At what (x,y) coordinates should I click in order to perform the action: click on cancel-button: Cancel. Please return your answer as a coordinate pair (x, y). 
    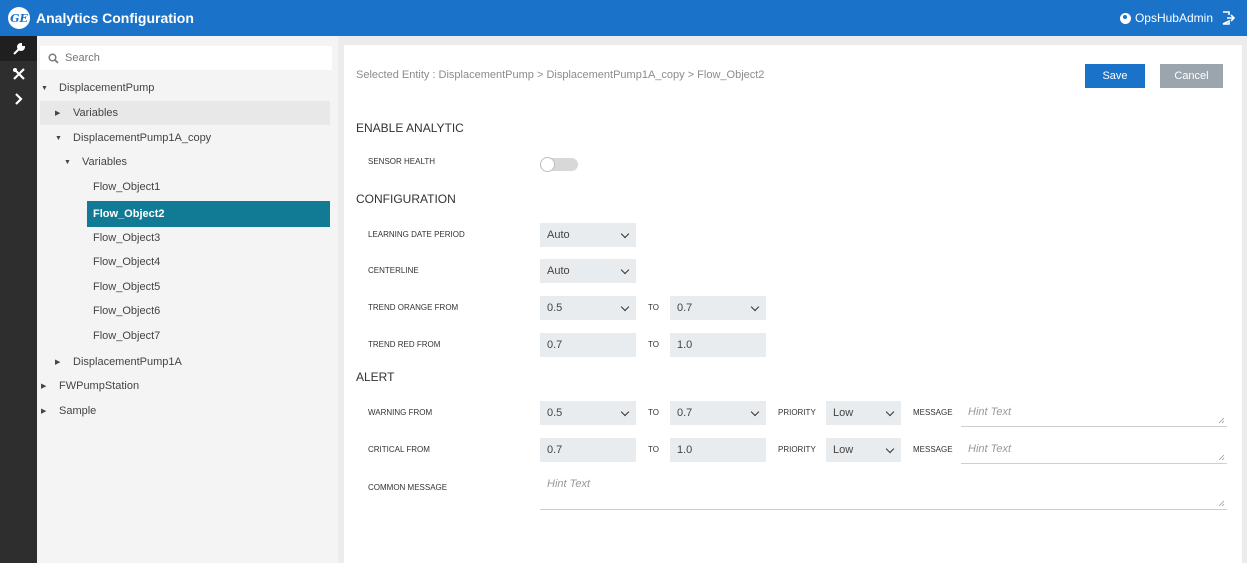
    Looking at the image, I should click on (1191, 76).